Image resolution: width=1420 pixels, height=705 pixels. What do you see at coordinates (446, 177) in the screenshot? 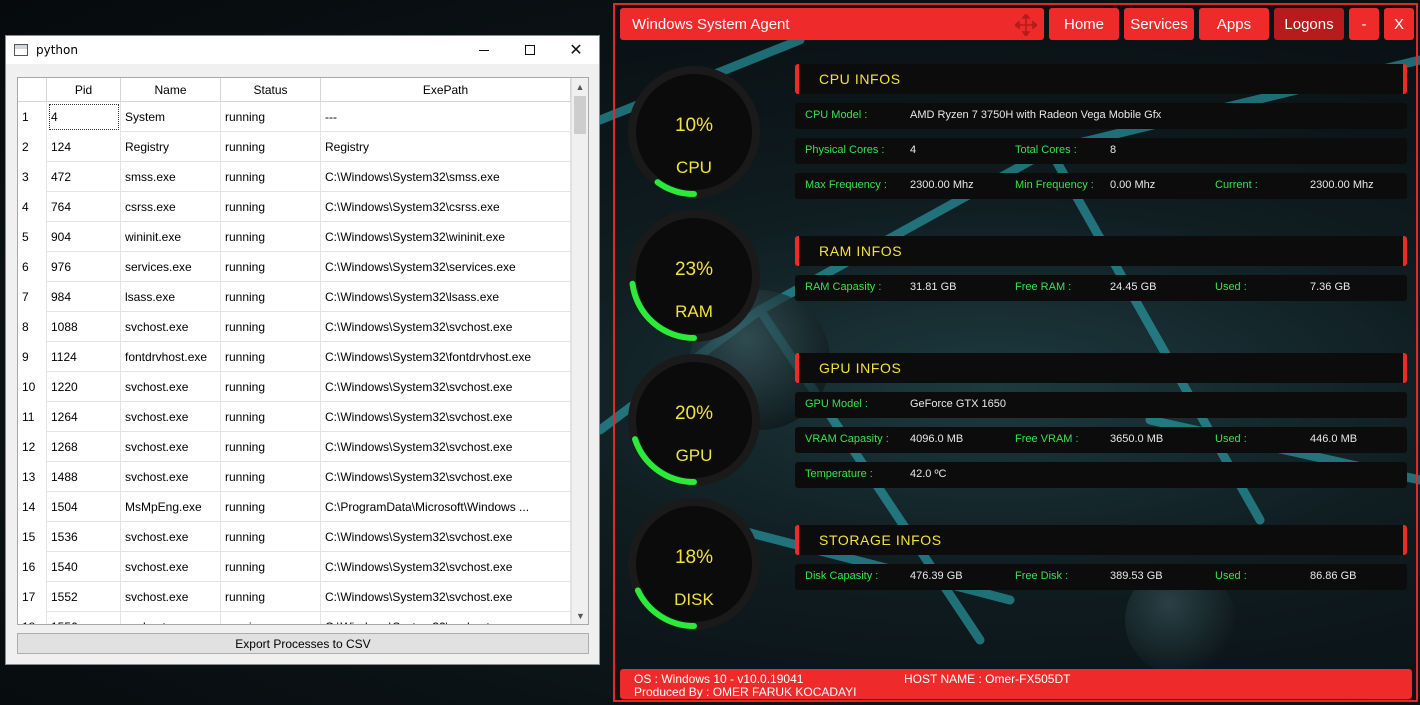
I see `exepath-cell: C:\Windows\System32\smss.exe` at bounding box center [446, 177].